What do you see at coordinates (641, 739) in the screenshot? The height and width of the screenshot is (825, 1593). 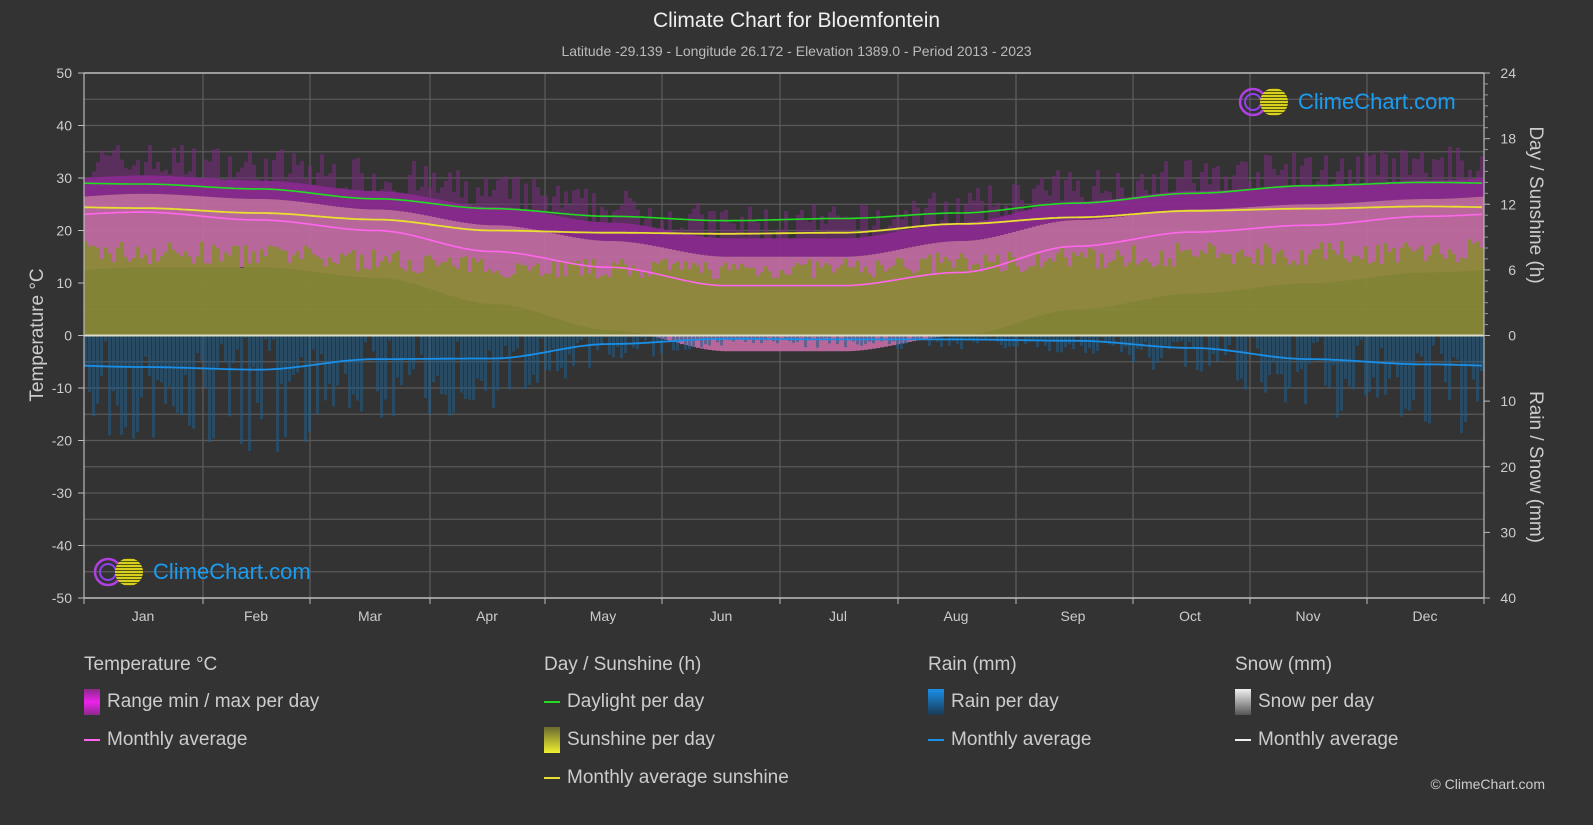 I see `legend-label: Sunshine per day` at bounding box center [641, 739].